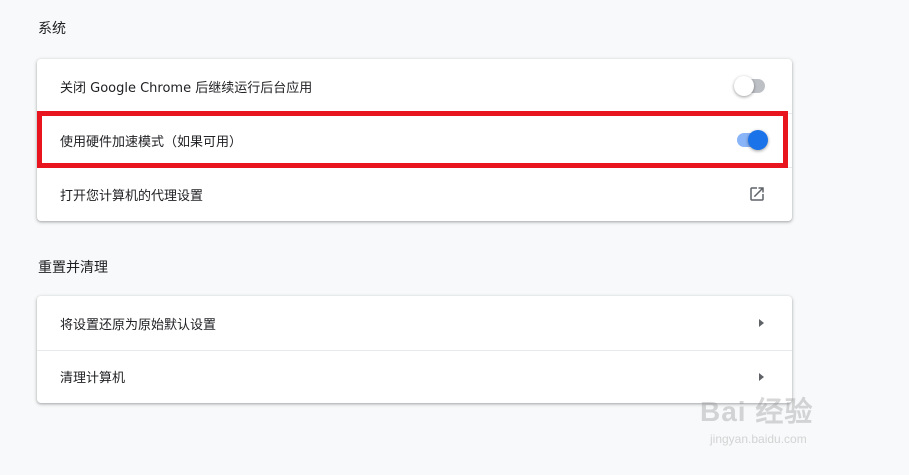 The height and width of the screenshot is (475, 909). What do you see at coordinates (73, 268) in the screenshot?
I see `reset-section-title: 重置并清理` at bounding box center [73, 268].